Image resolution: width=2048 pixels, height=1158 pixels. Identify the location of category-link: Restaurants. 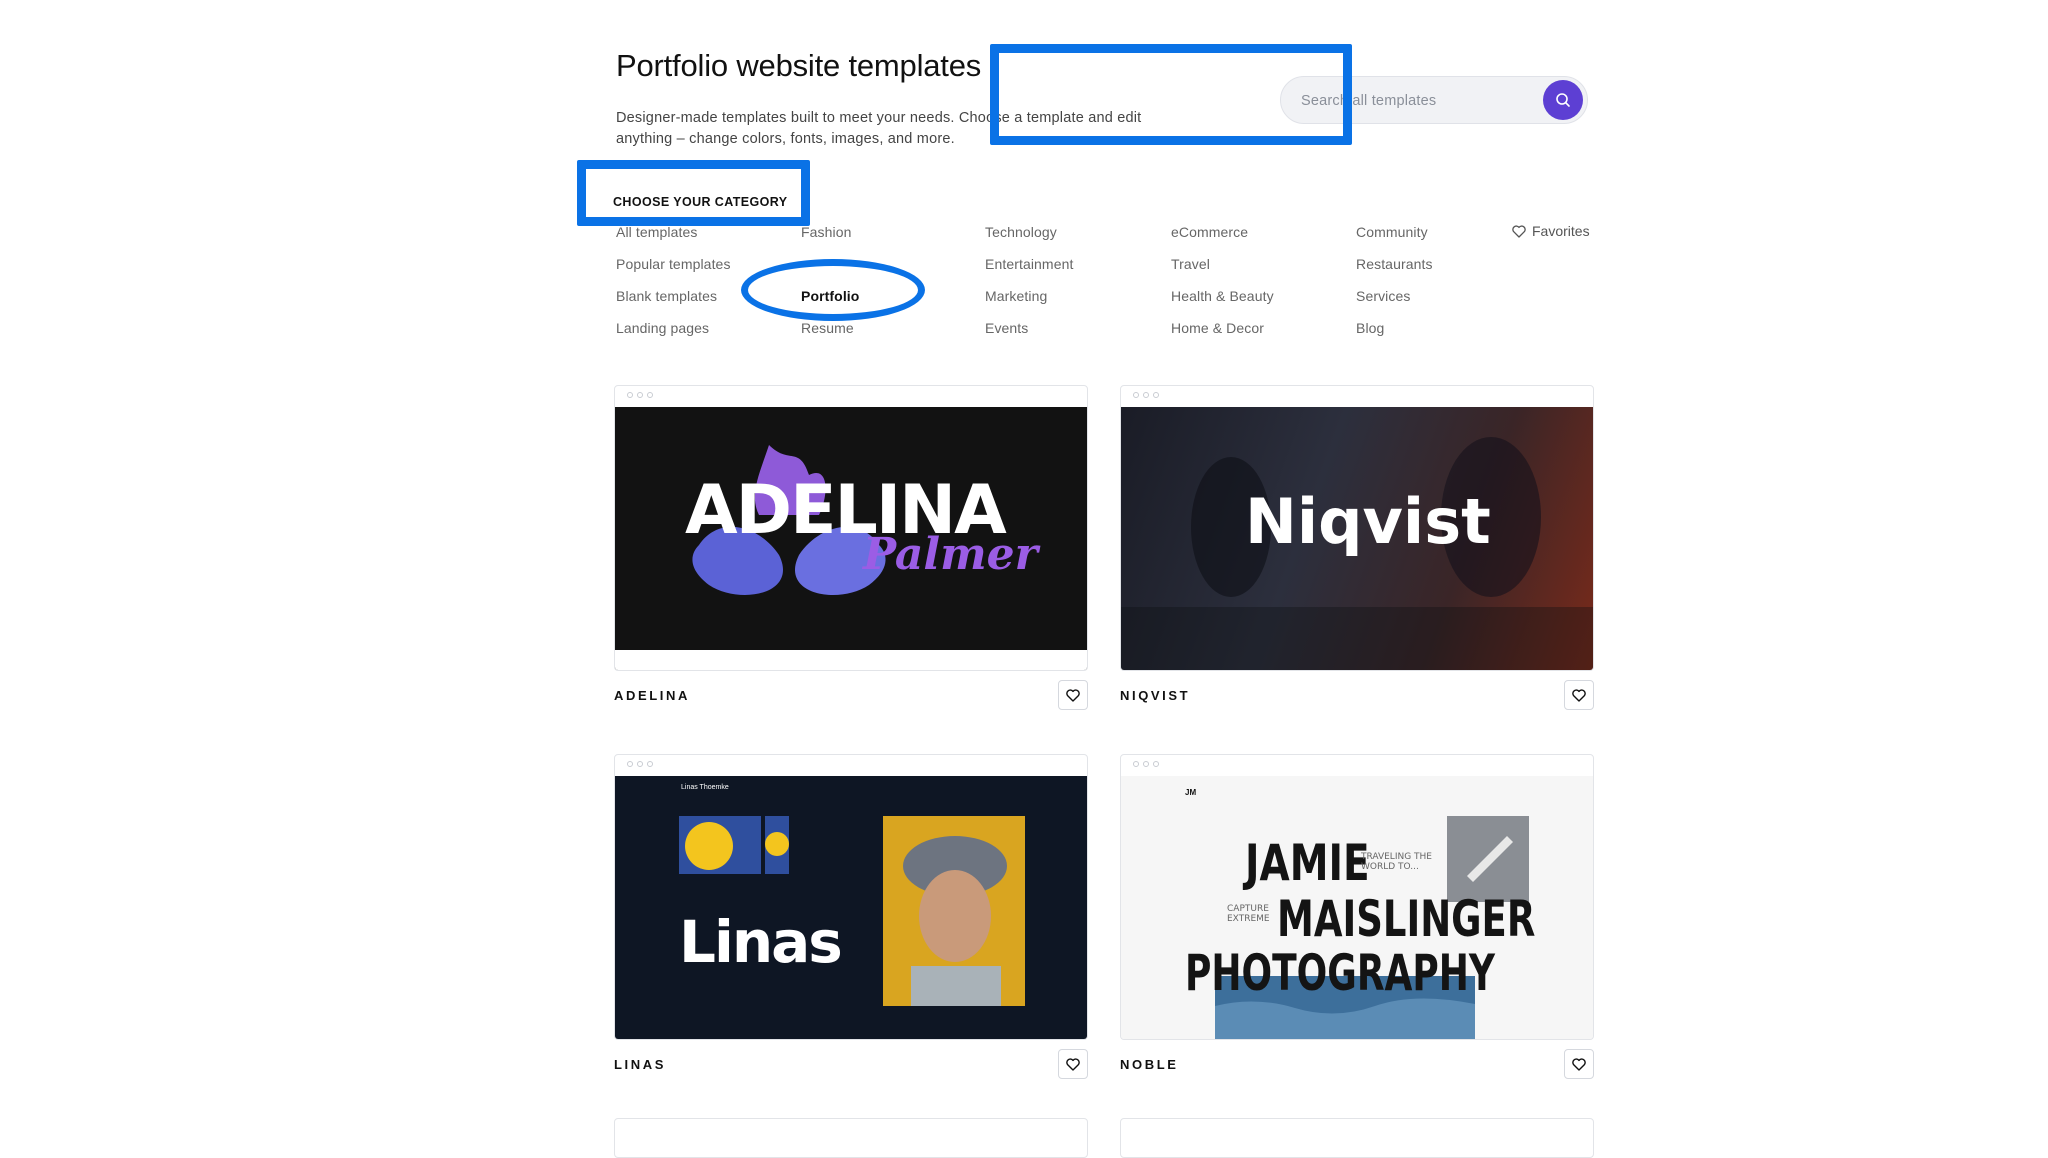
(1394, 264).